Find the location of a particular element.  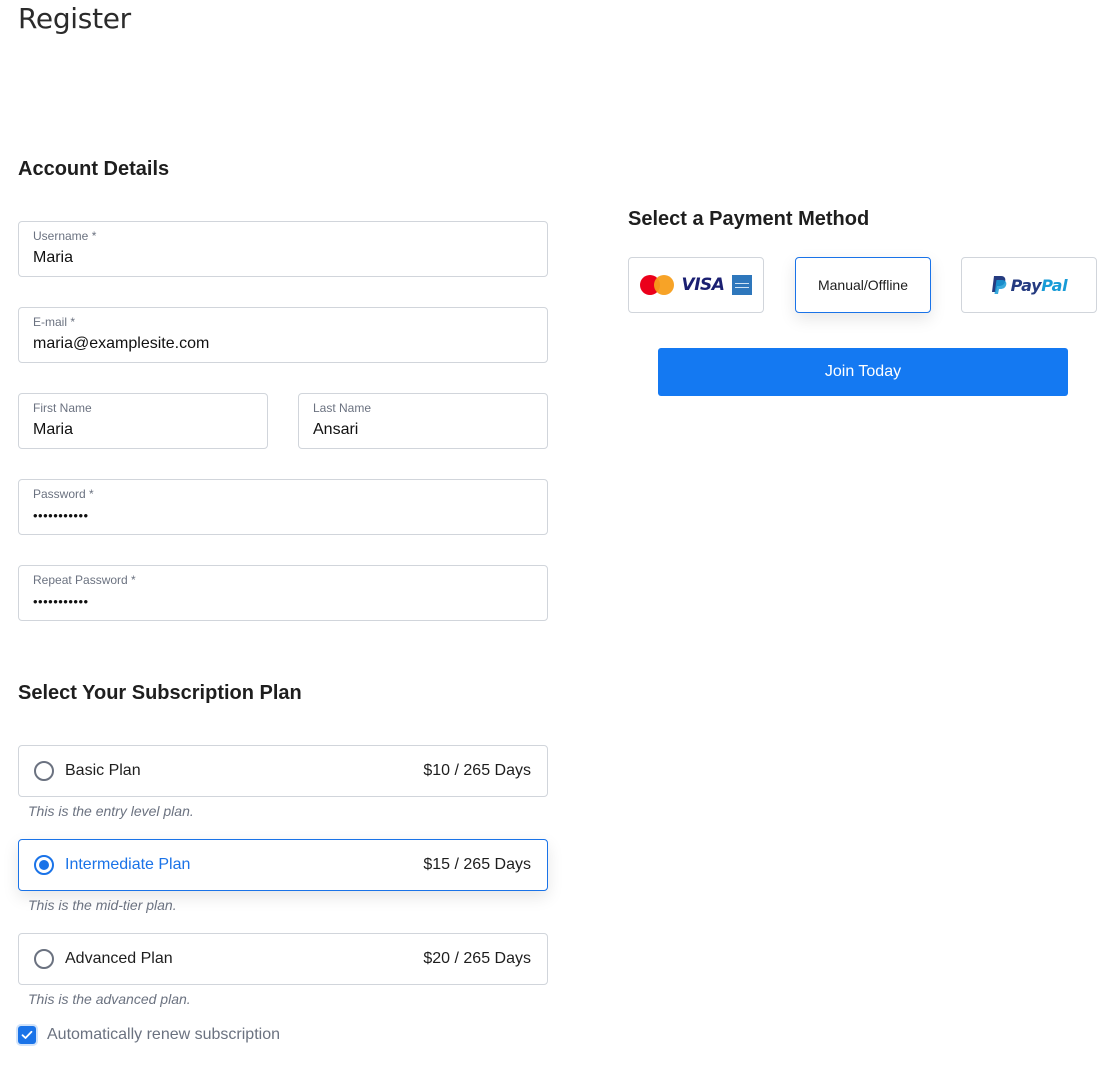

payment-option-label: Manual/Offline is located at coordinates (862, 285).